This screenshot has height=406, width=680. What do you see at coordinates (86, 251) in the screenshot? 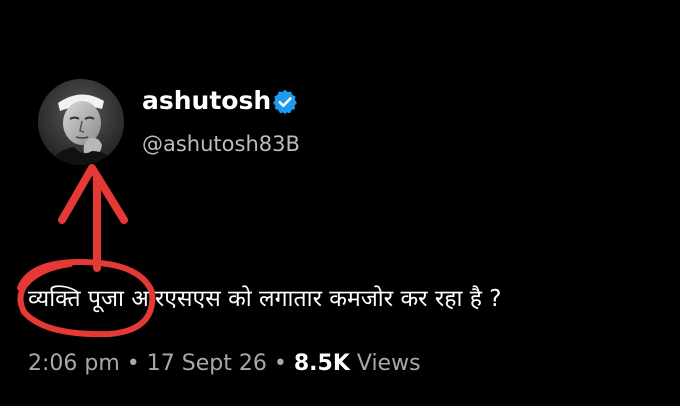
I see `red-annotation` at bounding box center [86, 251].